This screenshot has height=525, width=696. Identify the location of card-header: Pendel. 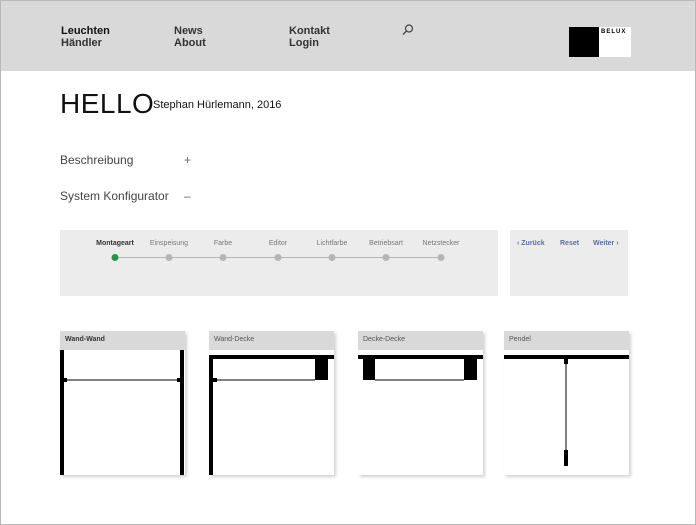
(566, 340).